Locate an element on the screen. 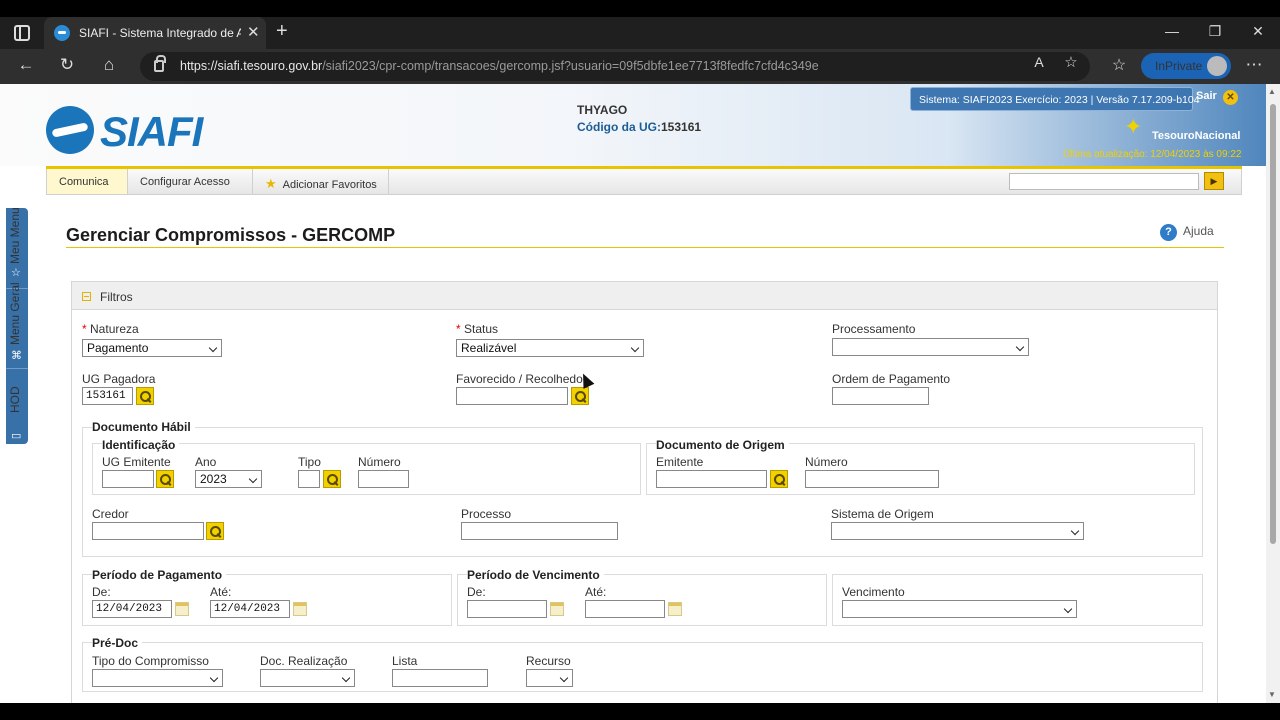 The width and height of the screenshot is (1280, 720). vencimento-de-label: De: is located at coordinates (476, 592).